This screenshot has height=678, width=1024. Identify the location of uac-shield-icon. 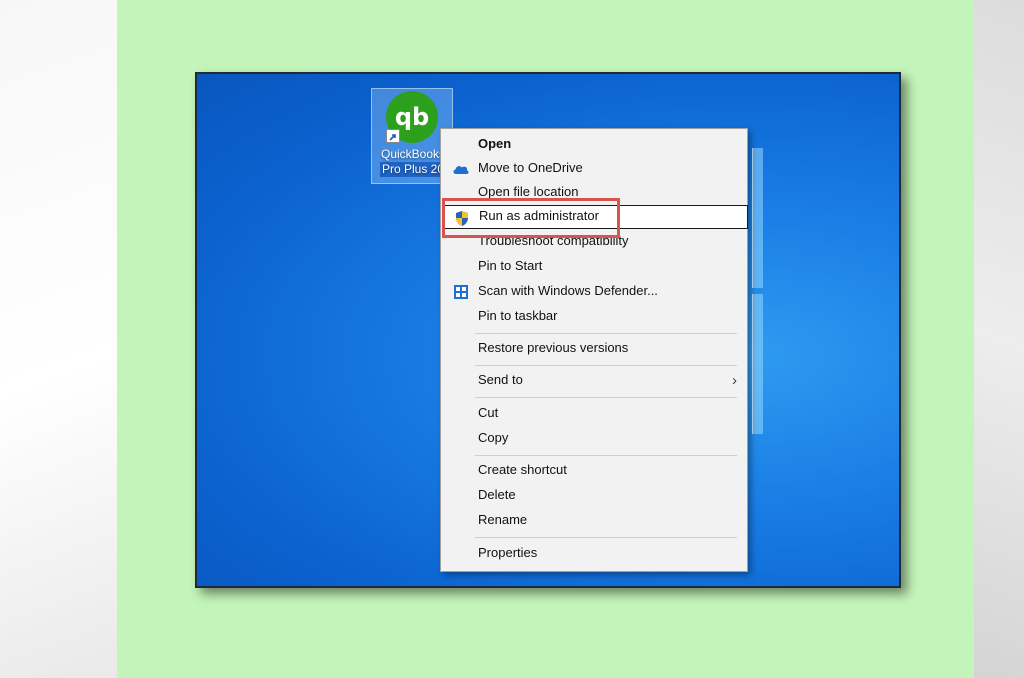
(462, 218).